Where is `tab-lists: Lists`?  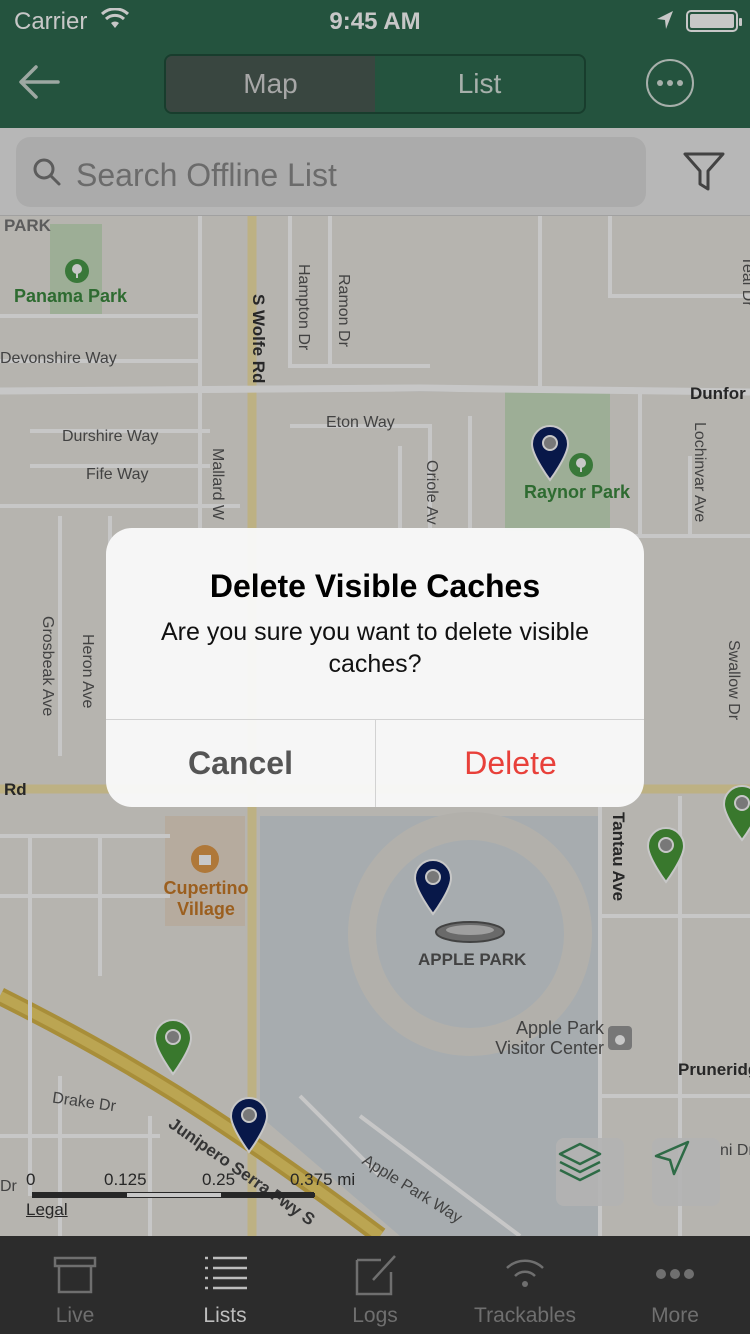
tab-lists: Lists is located at coordinates (225, 1285).